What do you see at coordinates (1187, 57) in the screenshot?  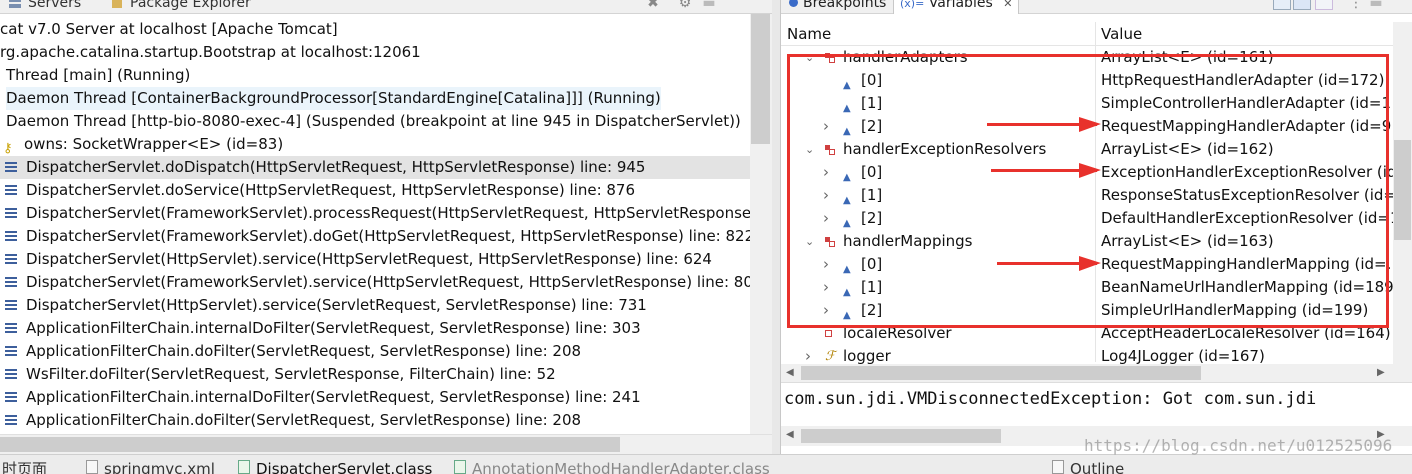 I see `variable-value: ArrayList<E> (id=161)` at bounding box center [1187, 57].